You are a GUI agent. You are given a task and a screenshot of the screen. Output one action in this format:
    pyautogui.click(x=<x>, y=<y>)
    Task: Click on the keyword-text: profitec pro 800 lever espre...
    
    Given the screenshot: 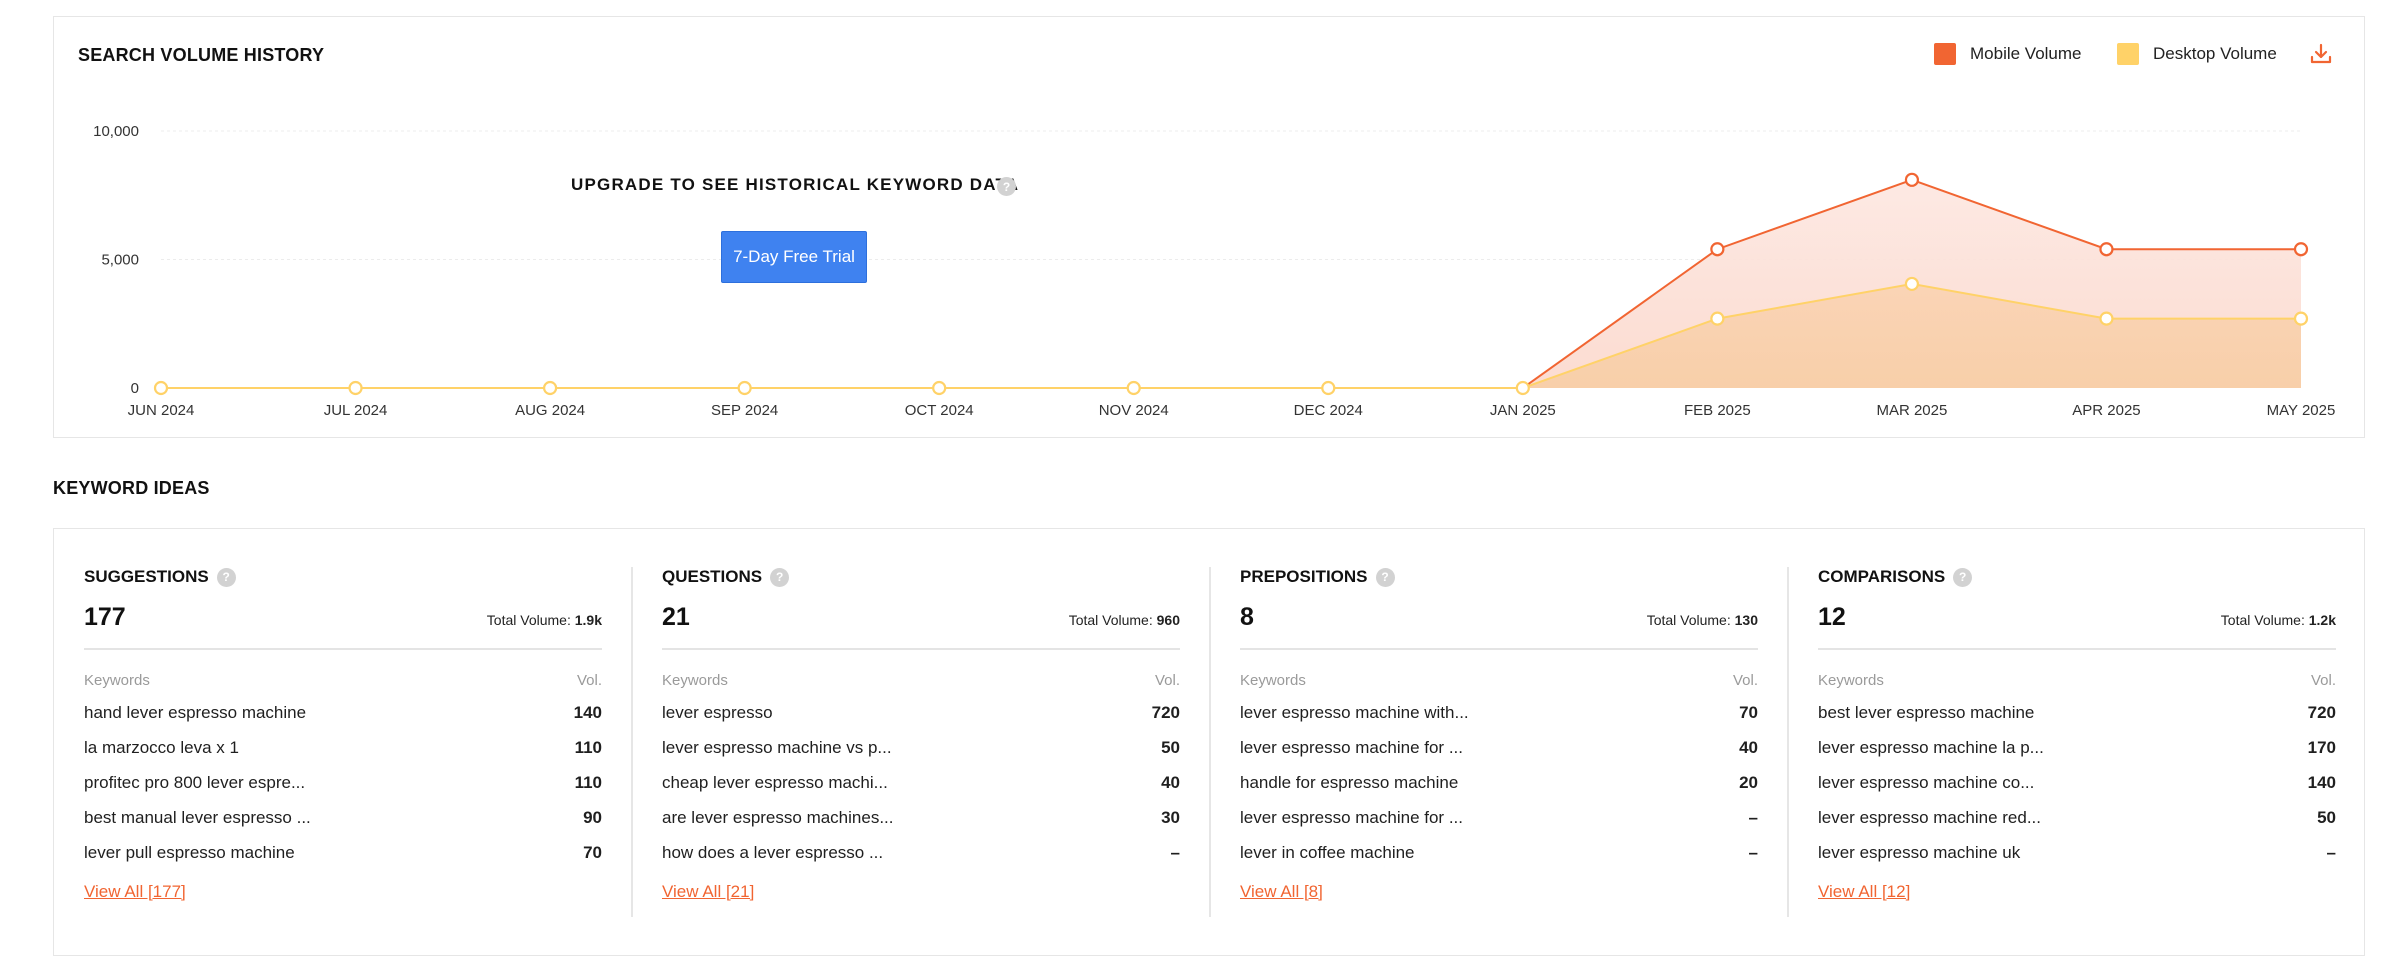 What is the action you would take?
    pyautogui.click(x=194, y=783)
    